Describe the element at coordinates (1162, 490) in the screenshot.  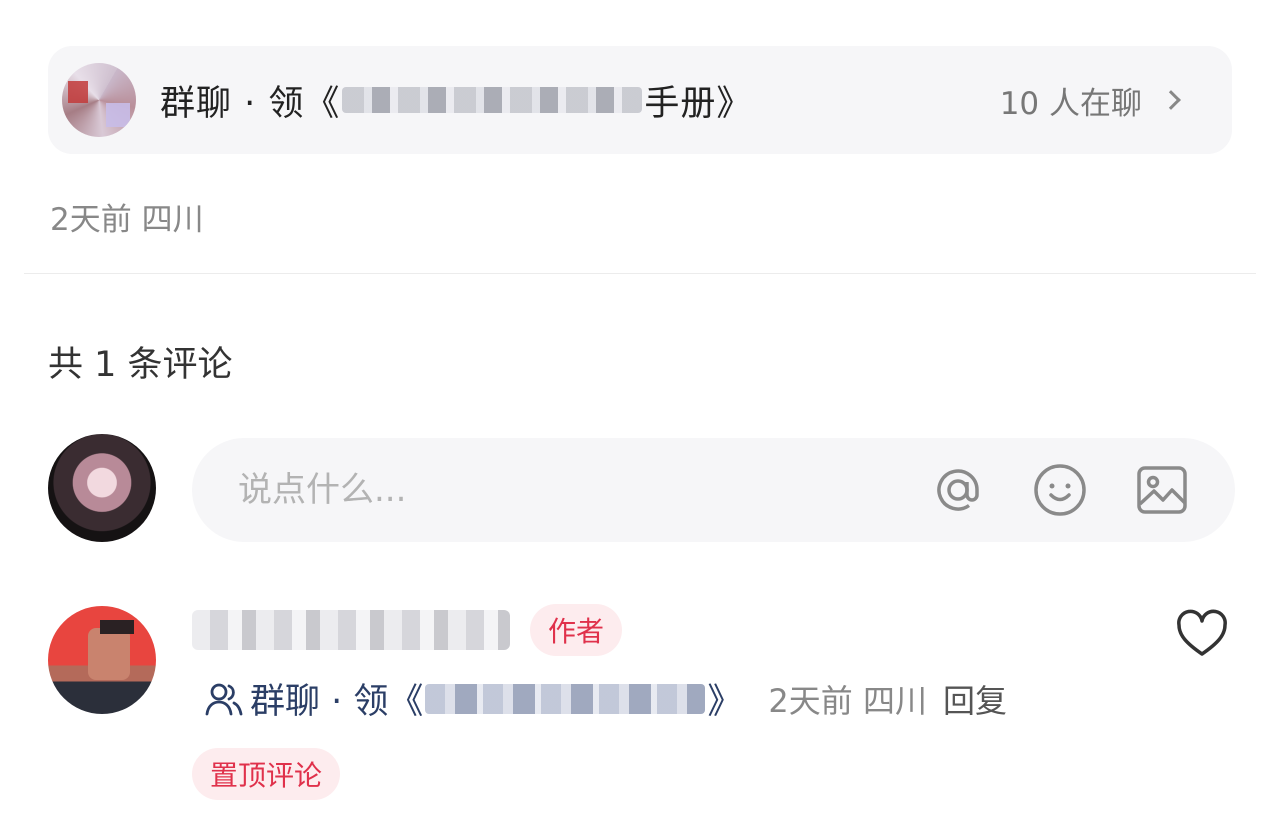
I see `image-icon` at that location.